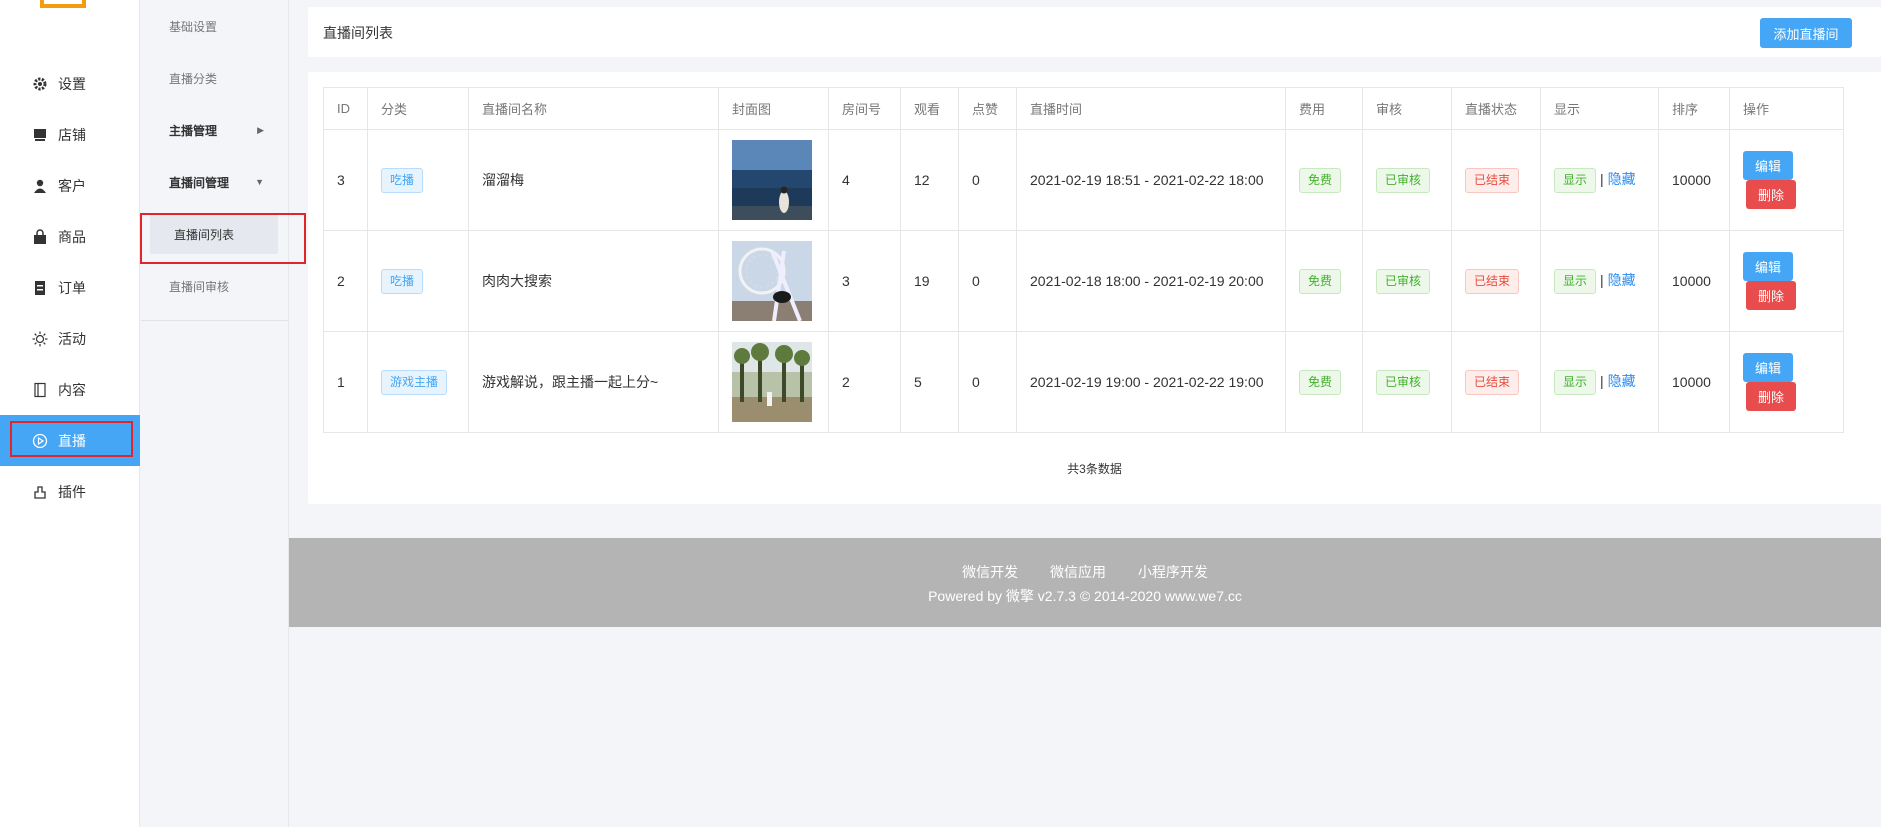  What do you see at coordinates (1599, 108) in the screenshot?
I see `col-show: 显示` at bounding box center [1599, 108].